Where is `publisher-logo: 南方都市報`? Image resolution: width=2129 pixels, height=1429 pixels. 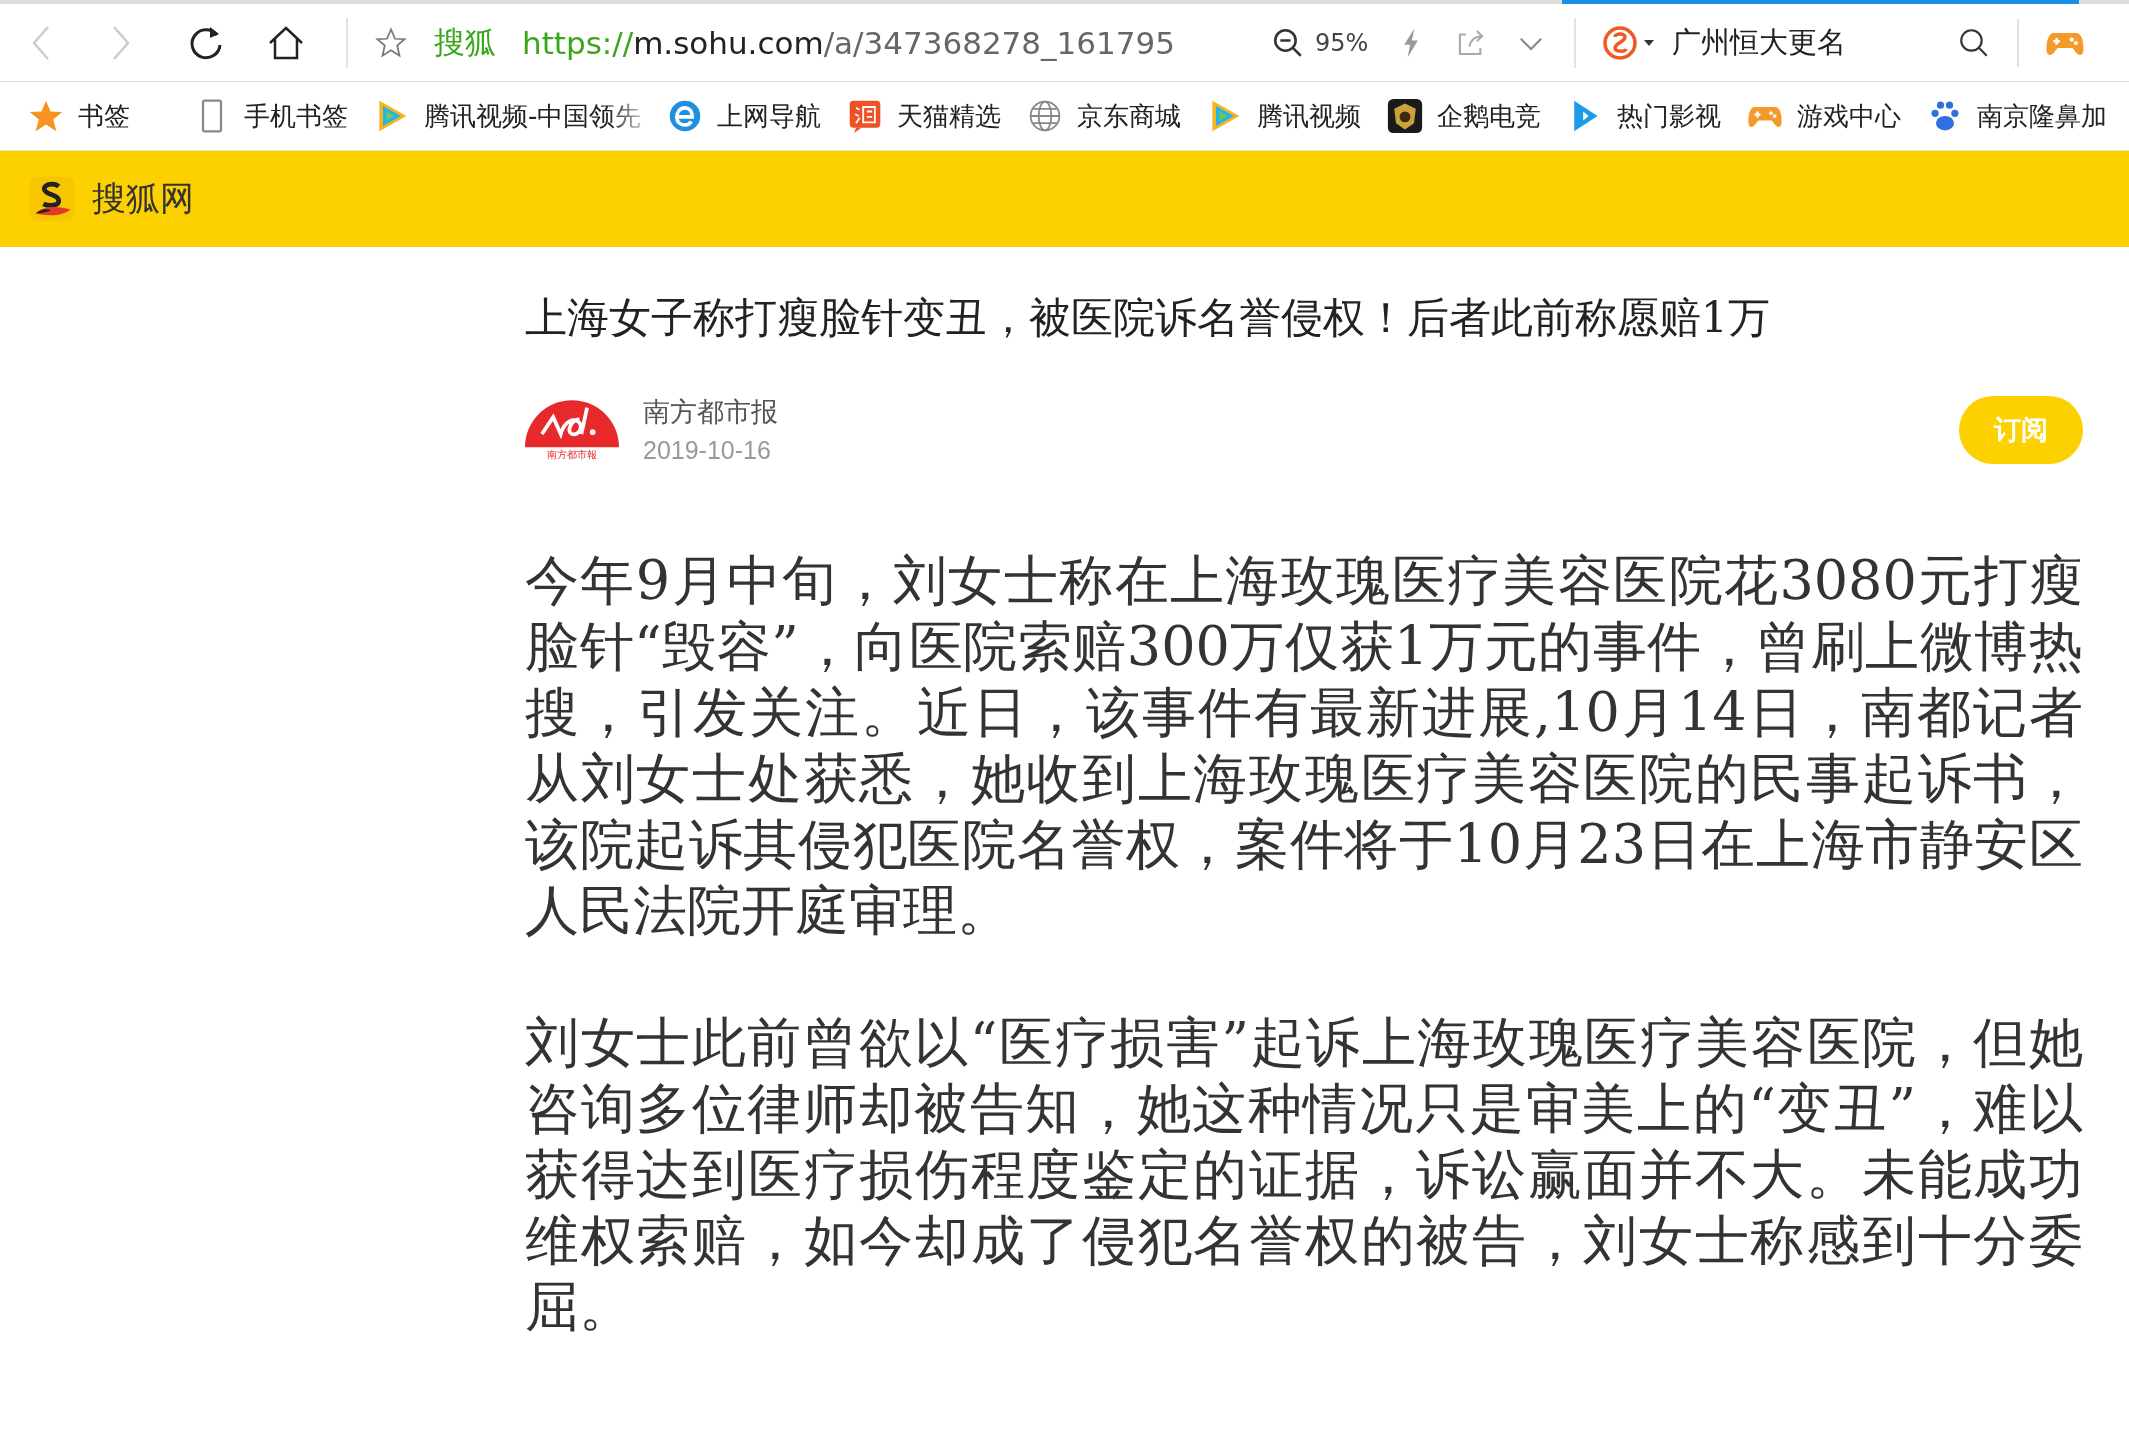
publisher-logo: 南方都市報 is located at coordinates (572, 429).